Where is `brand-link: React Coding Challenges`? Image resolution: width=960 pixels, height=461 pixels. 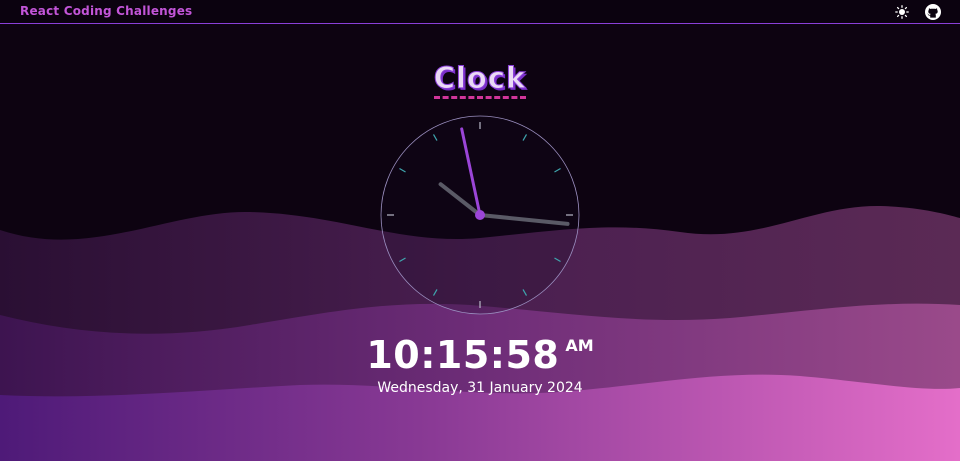 brand-link: React Coding Challenges is located at coordinates (106, 11).